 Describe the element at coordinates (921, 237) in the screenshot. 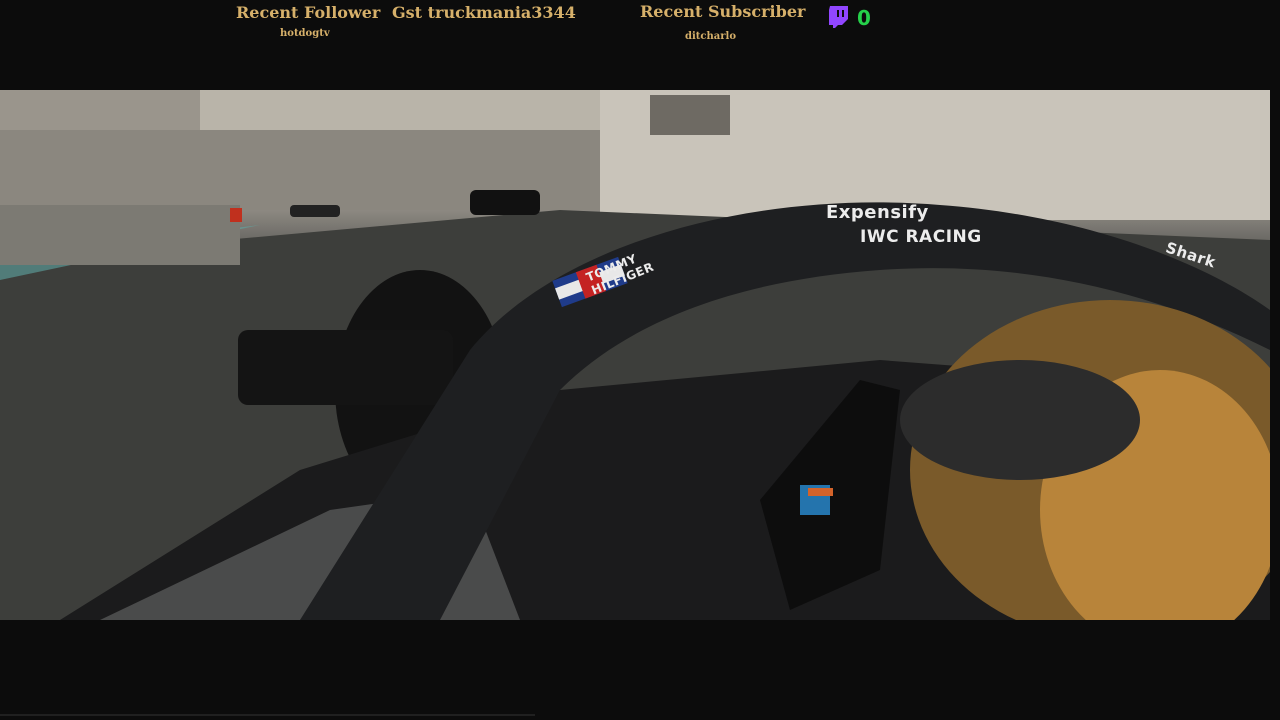

I see `halo-sponsor-bottom: IWC RACING` at that location.